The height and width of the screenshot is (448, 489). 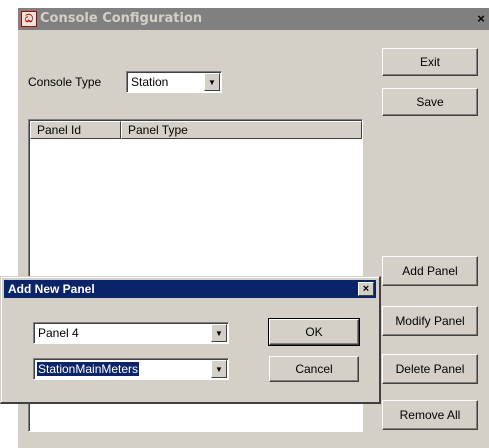 I want to click on panel-name-value: Panel 4, so click(x=58, y=333).